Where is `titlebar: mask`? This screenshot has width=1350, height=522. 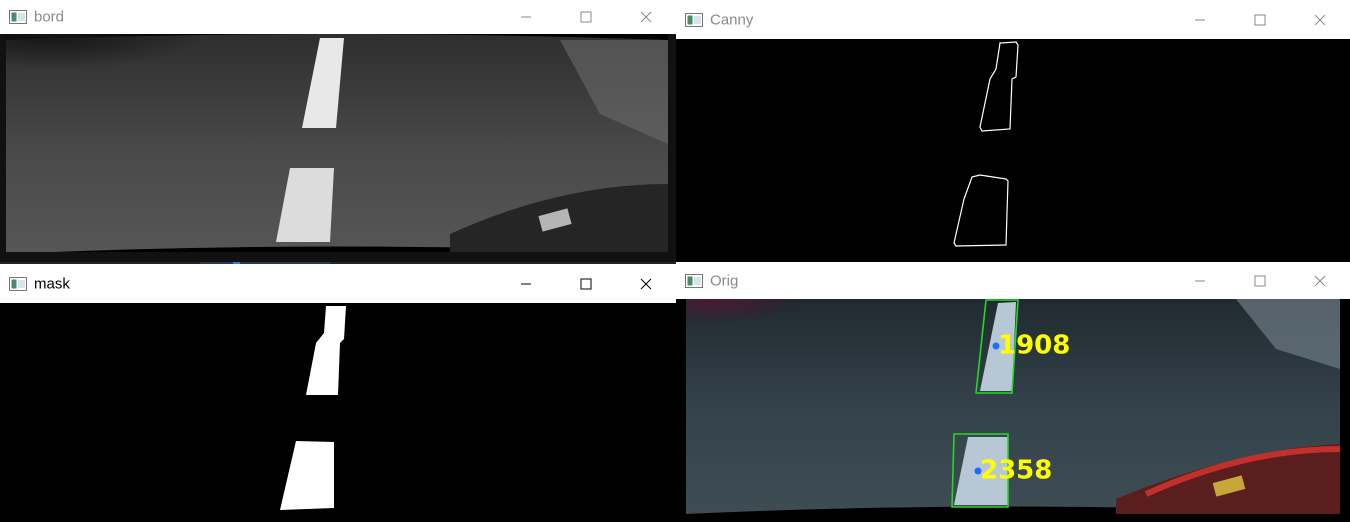 titlebar: mask is located at coordinates (338, 283).